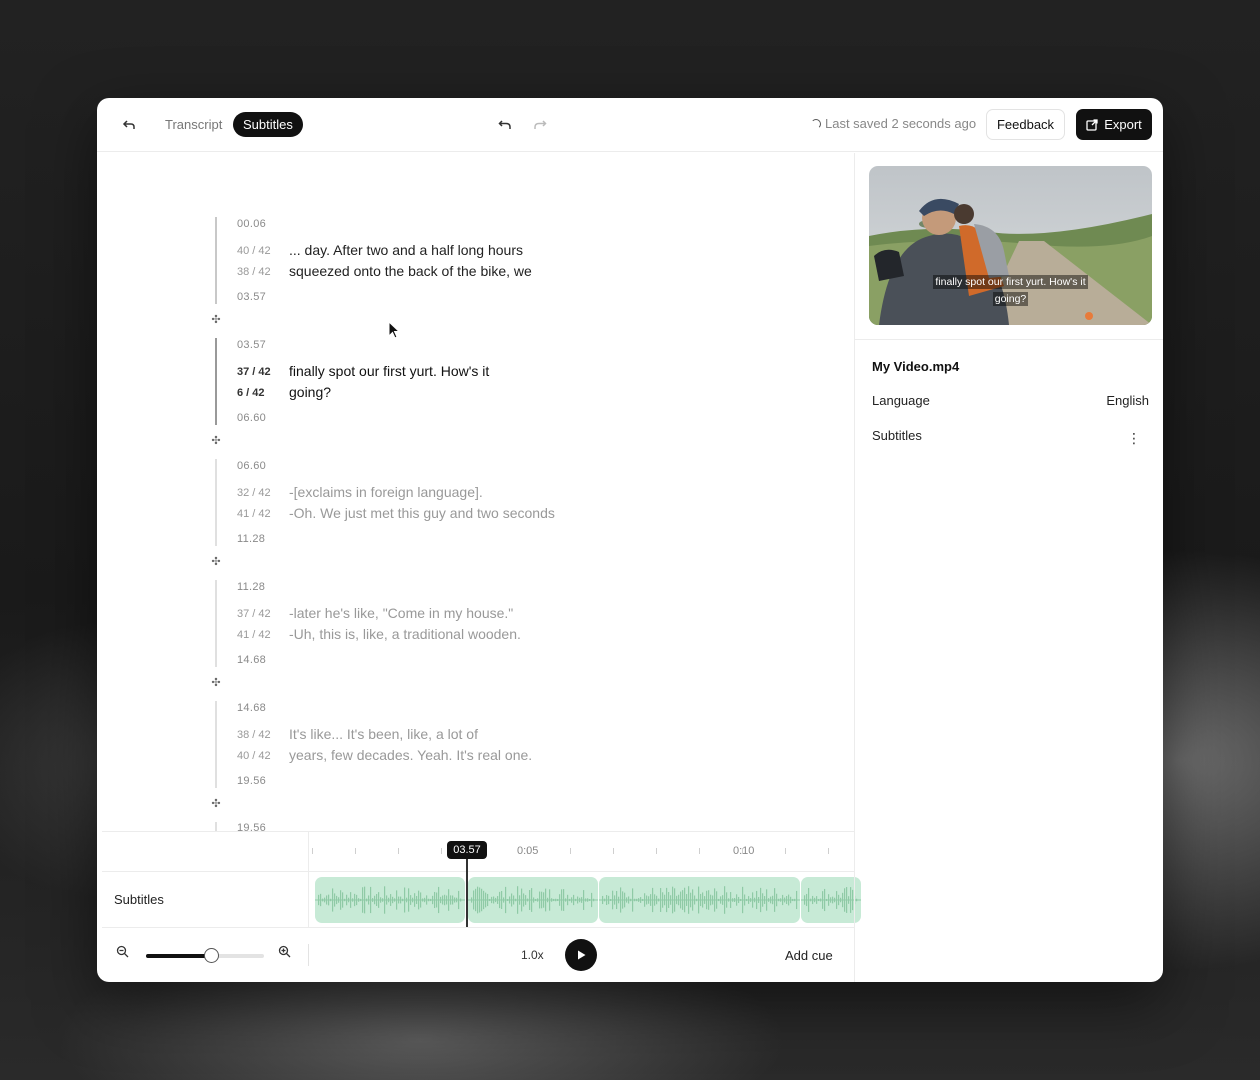 The height and width of the screenshot is (1080, 1260). What do you see at coordinates (394, 330) in the screenshot?
I see `mouse-cursor-icon` at bounding box center [394, 330].